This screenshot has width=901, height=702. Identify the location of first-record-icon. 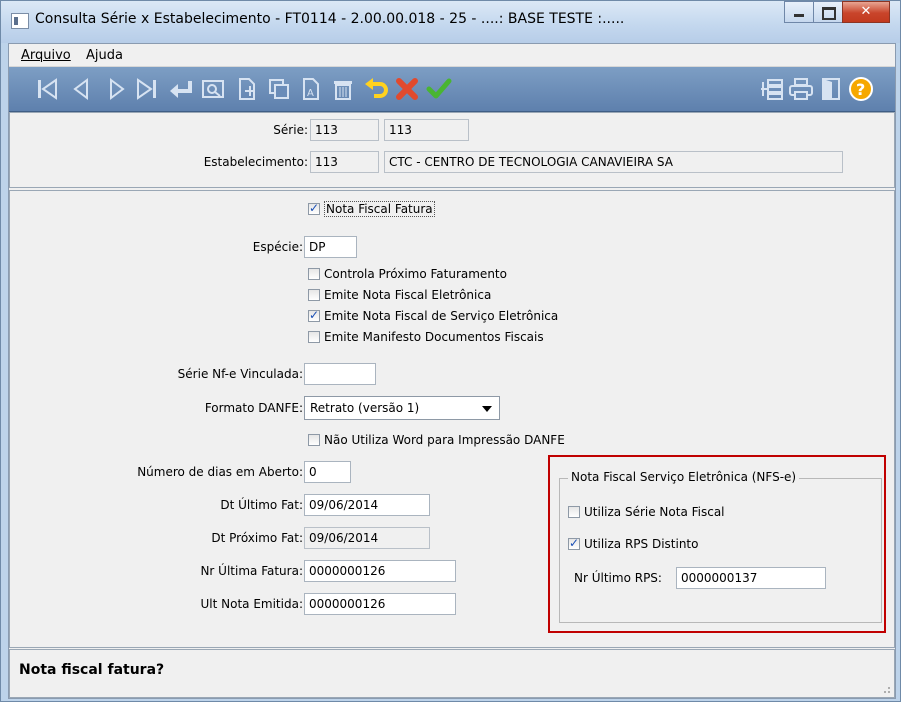
(47, 89).